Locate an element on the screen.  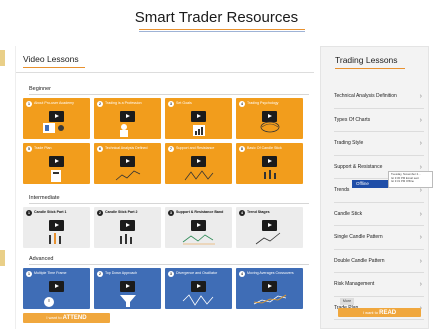
video-card-beginner-2: 2 Trading is a Profession is located at coordinates (127, 118).